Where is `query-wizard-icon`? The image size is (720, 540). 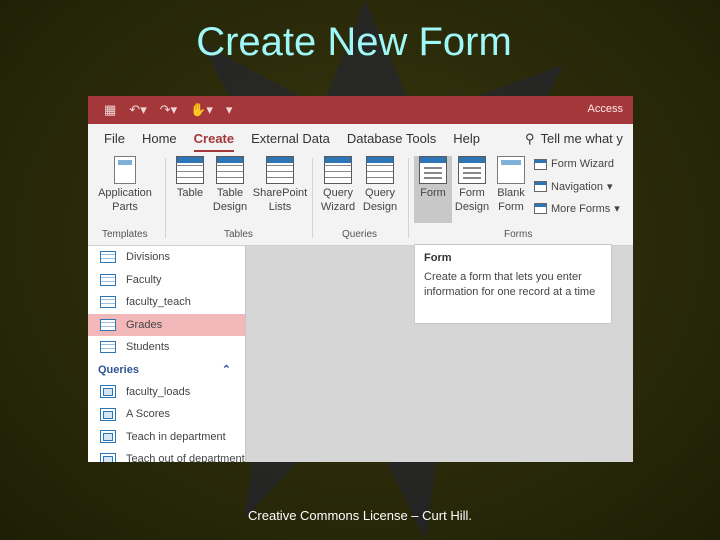 query-wizard-icon is located at coordinates (338, 170).